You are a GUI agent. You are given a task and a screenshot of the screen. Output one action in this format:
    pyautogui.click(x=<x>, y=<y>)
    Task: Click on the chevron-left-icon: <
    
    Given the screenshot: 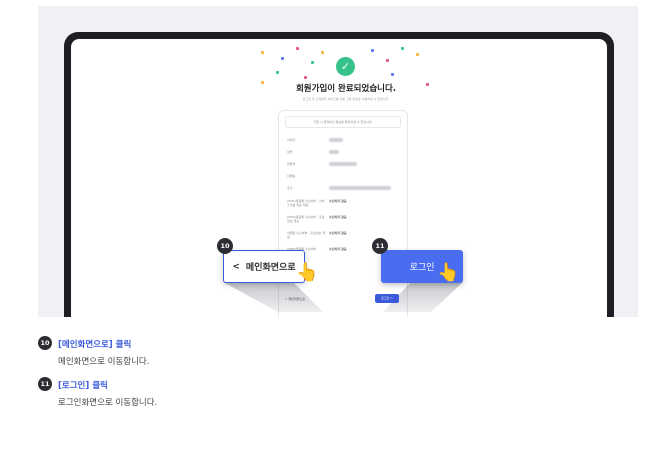 What is the action you would take?
    pyautogui.click(x=236, y=266)
    